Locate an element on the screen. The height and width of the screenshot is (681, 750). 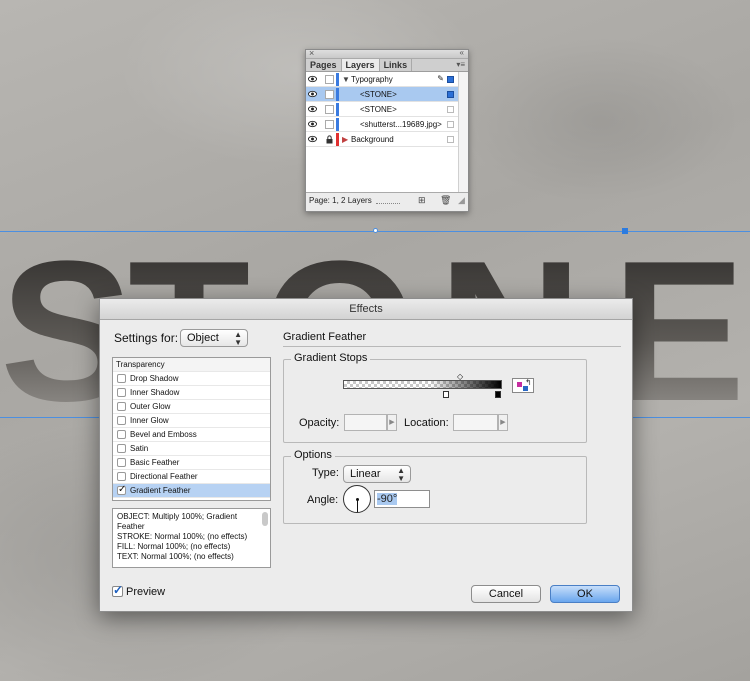
gradient-stop-right is located at coordinates (498, 394).